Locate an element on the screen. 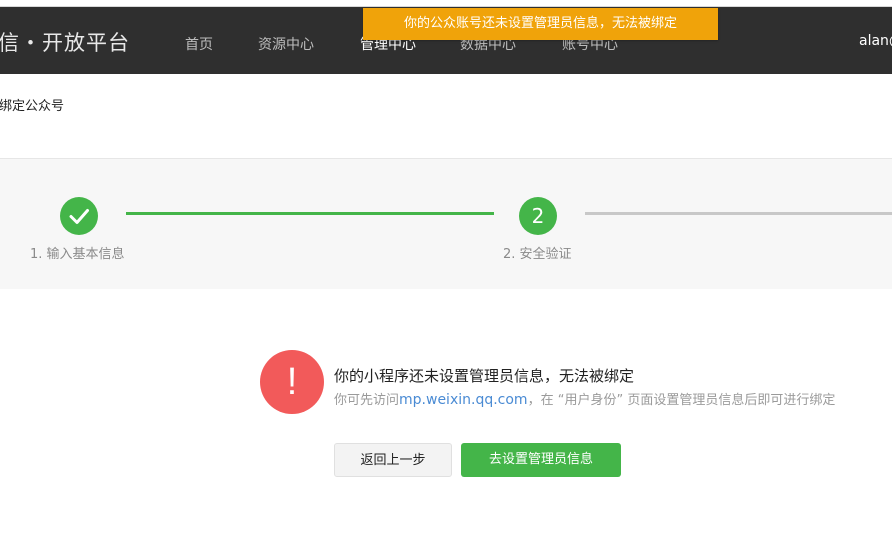  set-admin-info-button: 去设置管理员信息 is located at coordinates (541, 460).